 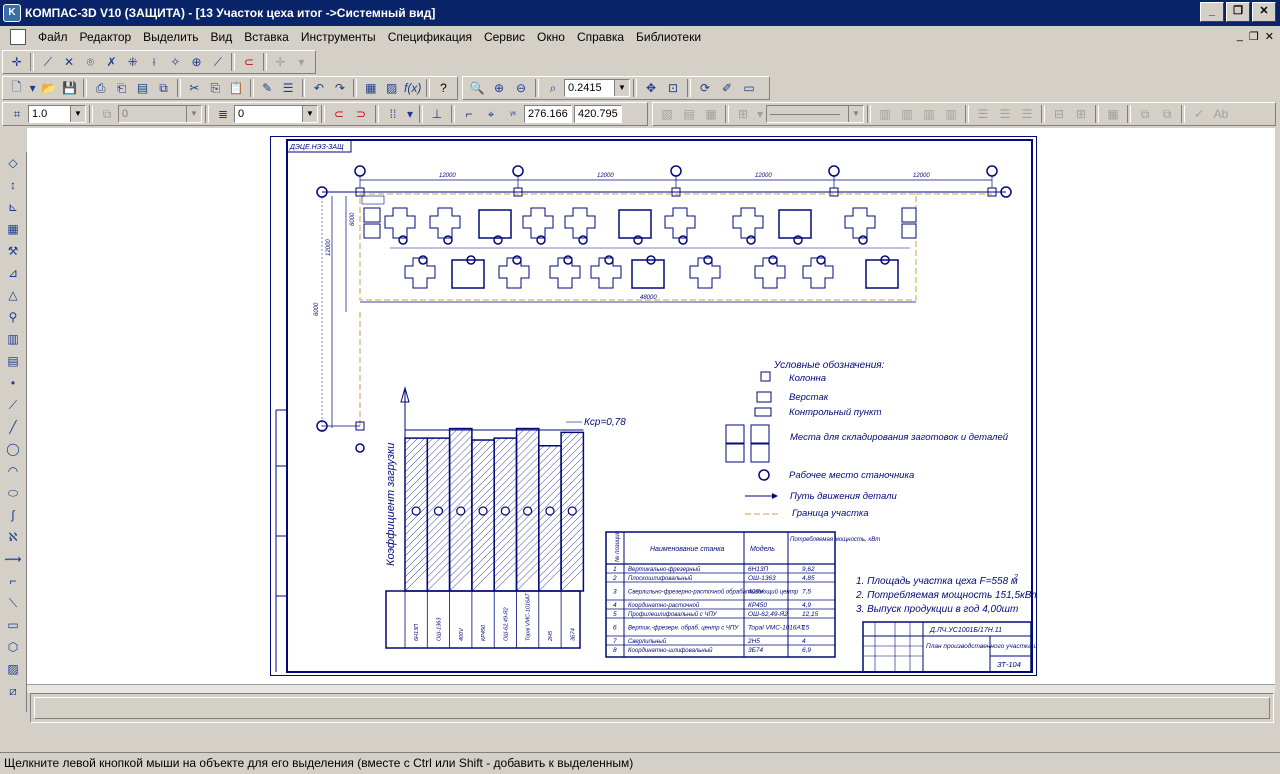 I want to click on magnet-icon: ⊂, so click(x=339, y=114).